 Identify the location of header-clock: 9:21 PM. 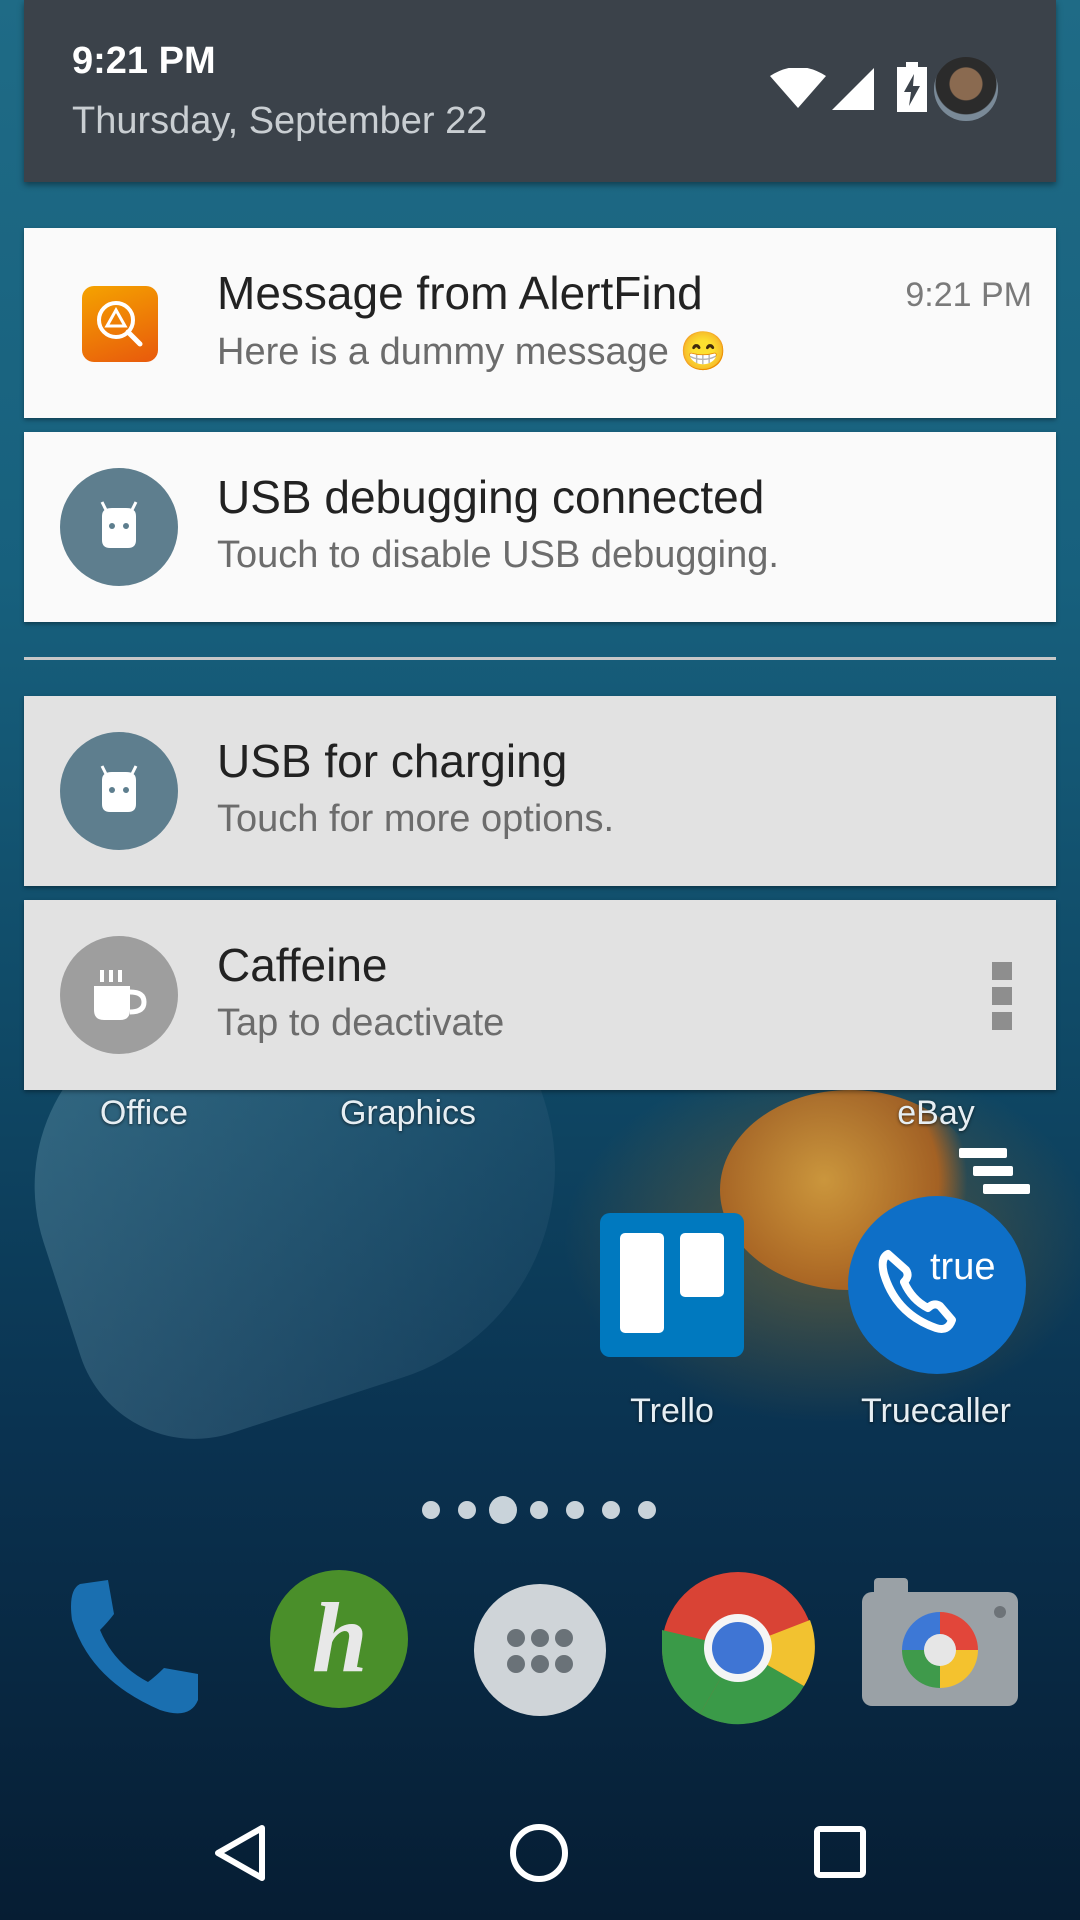
(144, 61).